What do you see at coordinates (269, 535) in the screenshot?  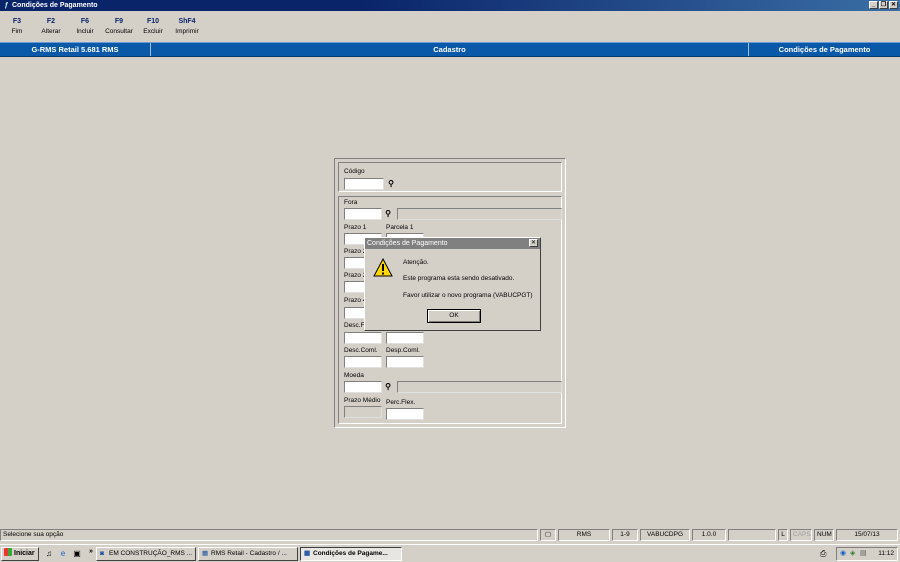 I see `status-message: Selecione sua opção` at bounding box center [269, 535].